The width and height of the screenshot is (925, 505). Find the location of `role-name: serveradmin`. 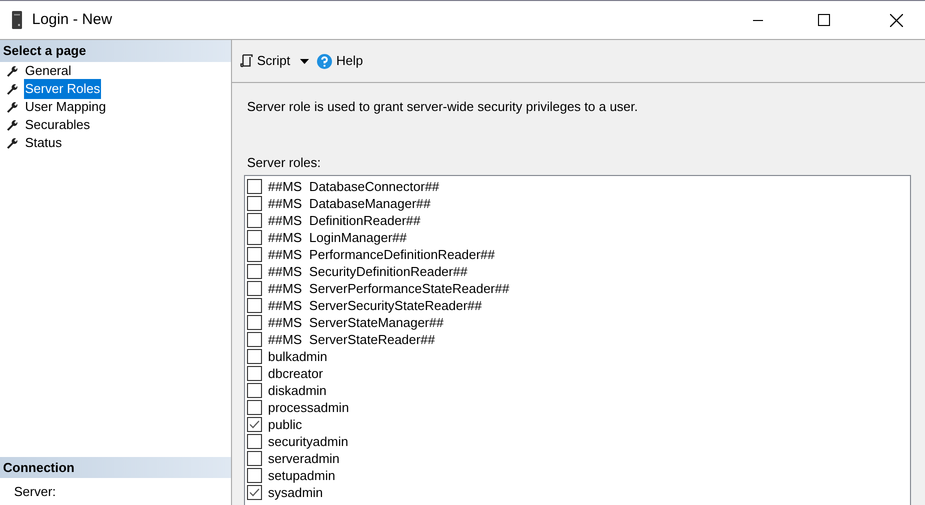

role-name: serveradmin is located at coordinates (304, 459).